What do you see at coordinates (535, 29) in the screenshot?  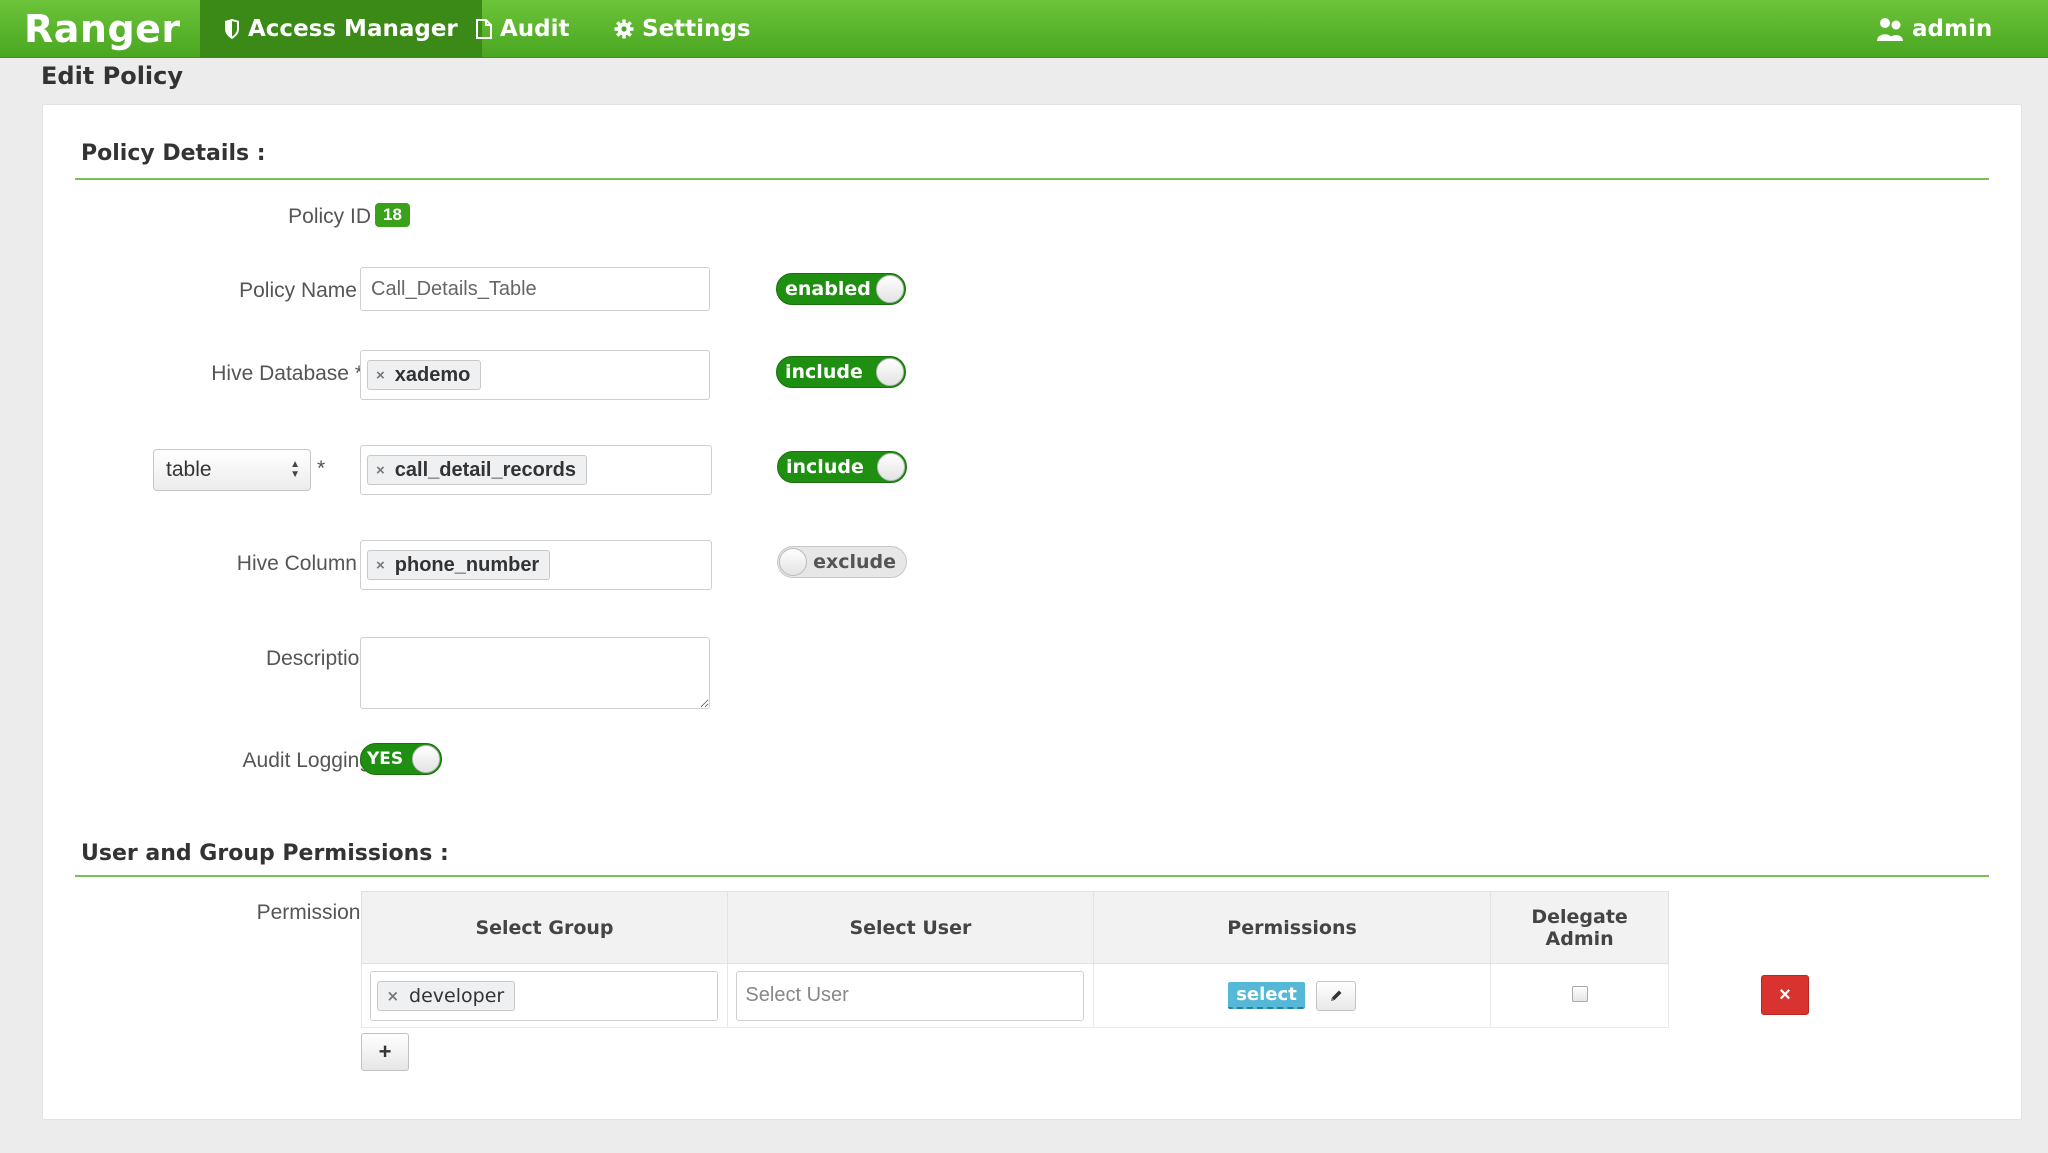 I see `nav-audit-label: Audit` at bounding box center [535, 29].